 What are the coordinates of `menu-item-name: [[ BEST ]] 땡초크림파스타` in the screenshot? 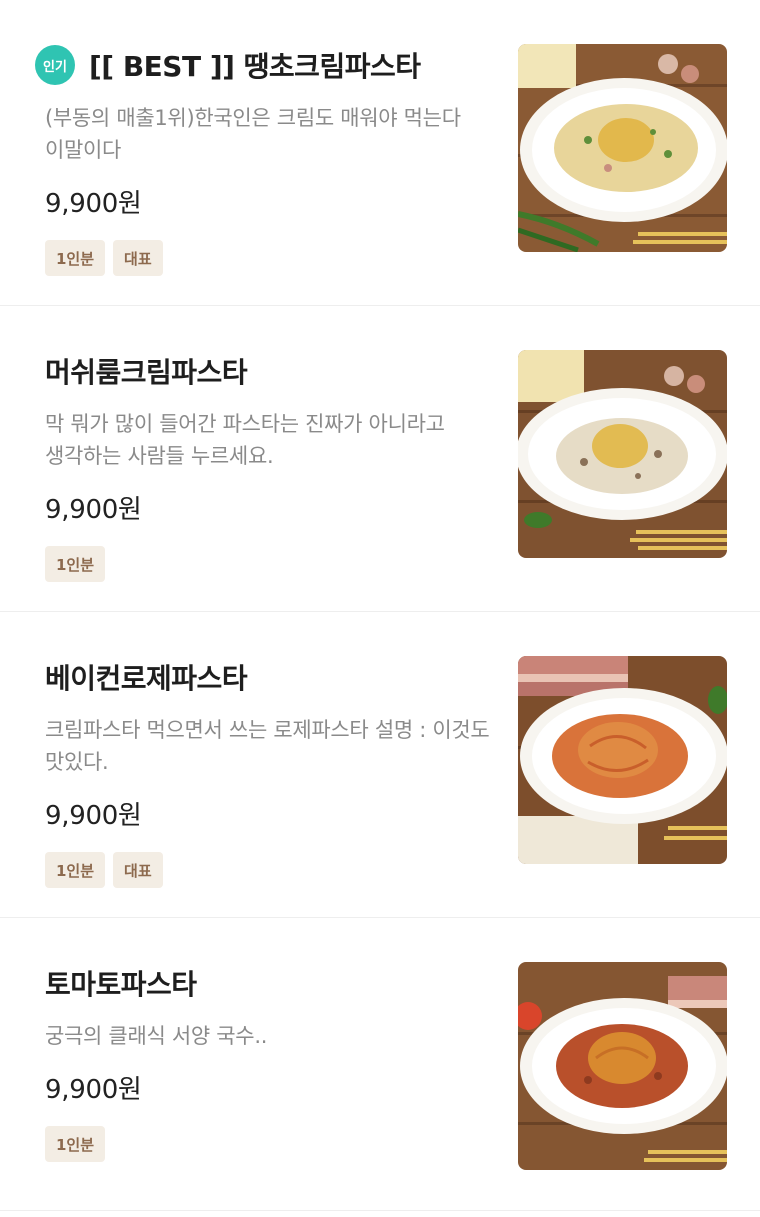 It's located at (255, 66).